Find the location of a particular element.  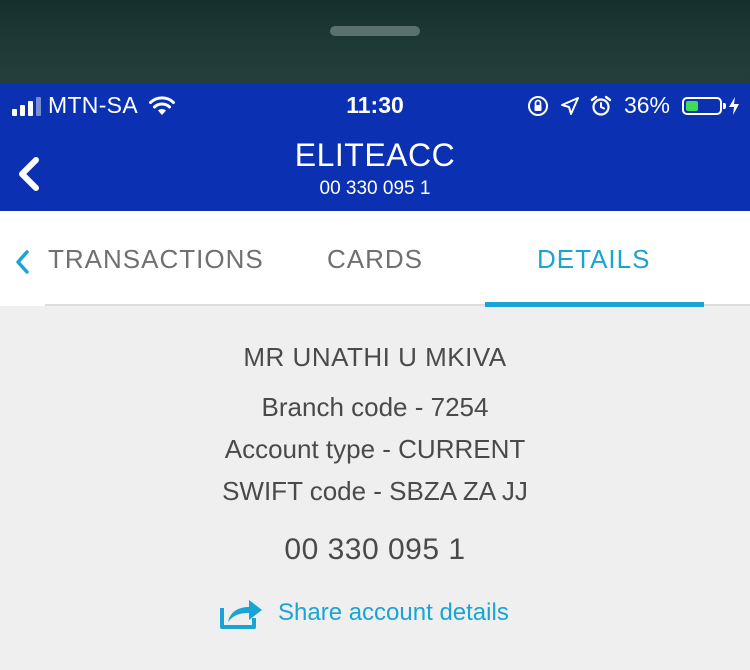

battery-percent: 36% is located at coordinates (646, 105).